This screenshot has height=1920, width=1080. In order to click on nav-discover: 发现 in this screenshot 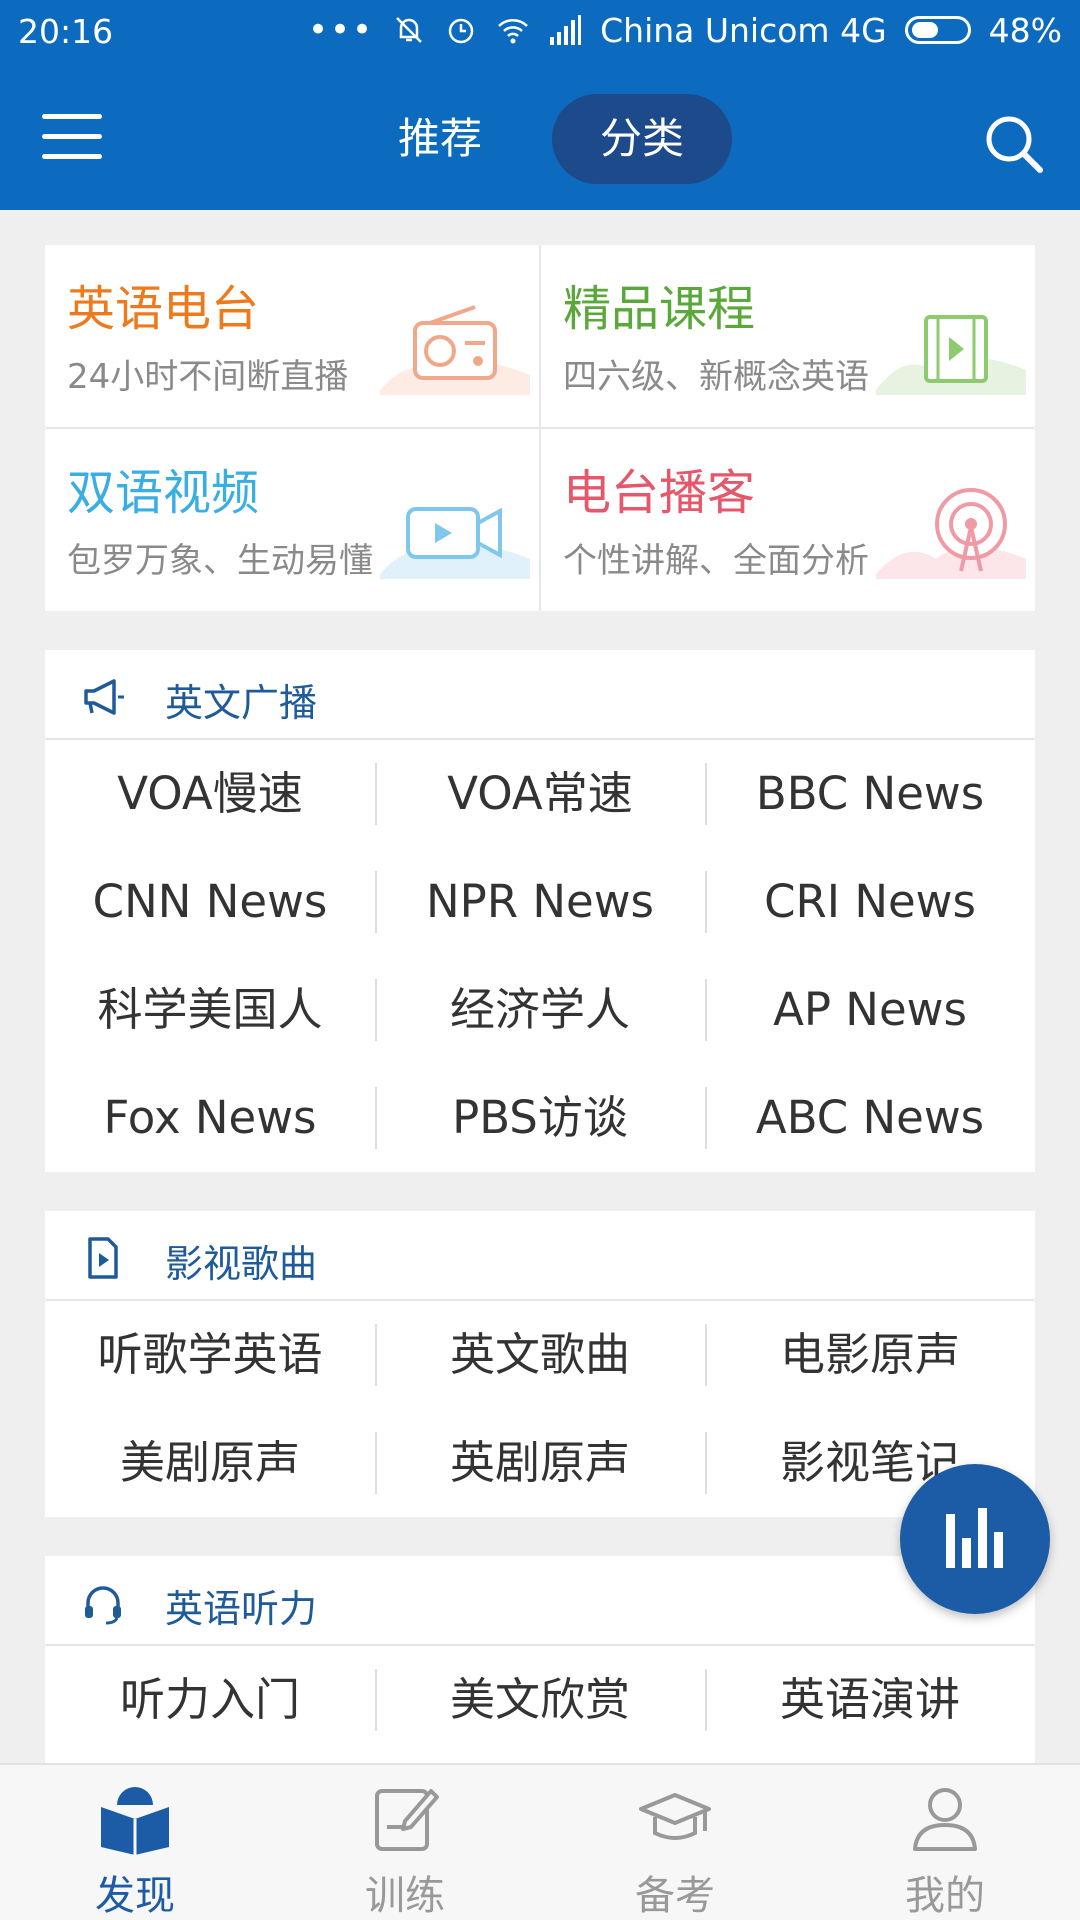, I will do `click(135, 1842)`.